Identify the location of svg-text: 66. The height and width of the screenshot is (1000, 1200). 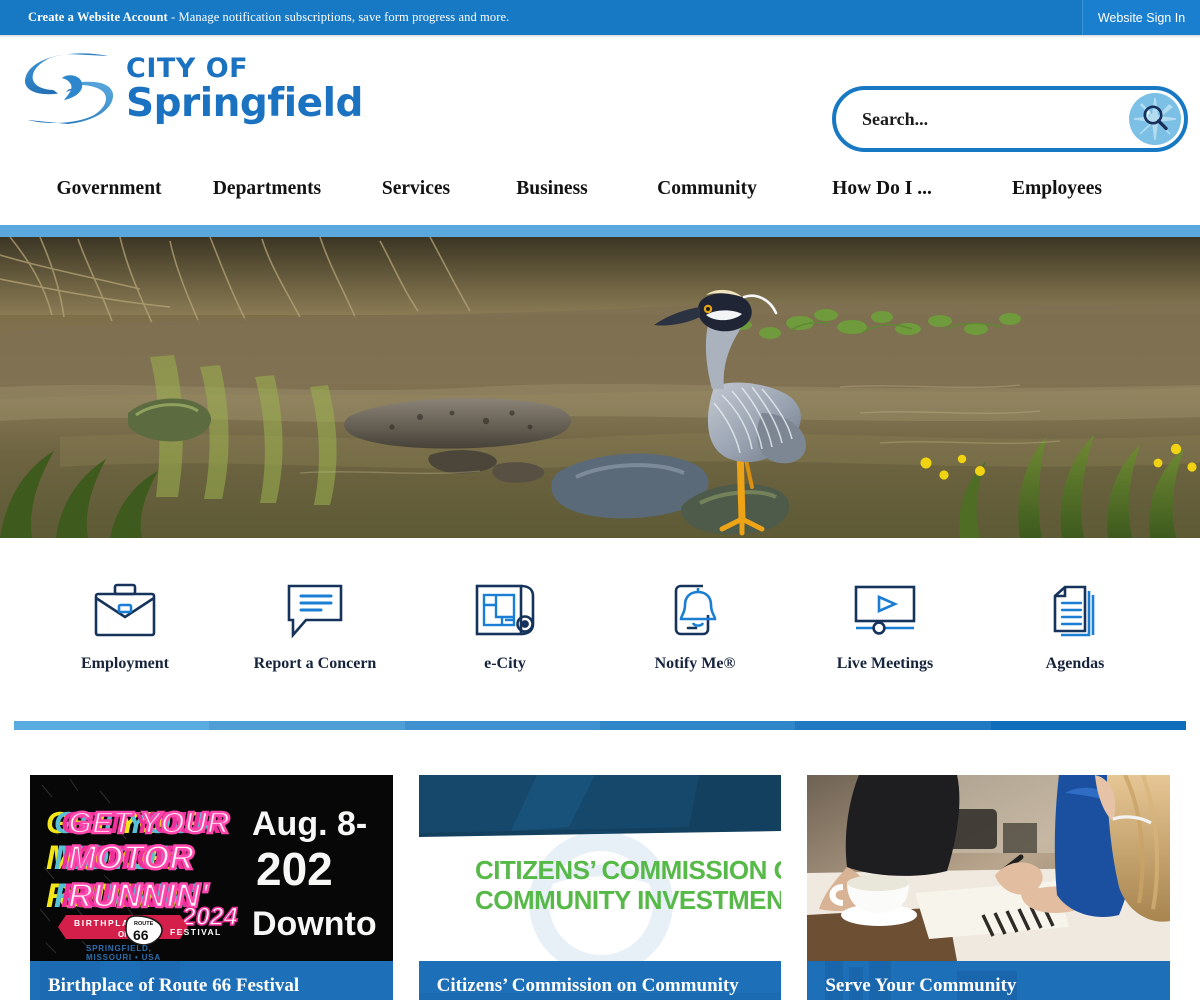
(141, 935).